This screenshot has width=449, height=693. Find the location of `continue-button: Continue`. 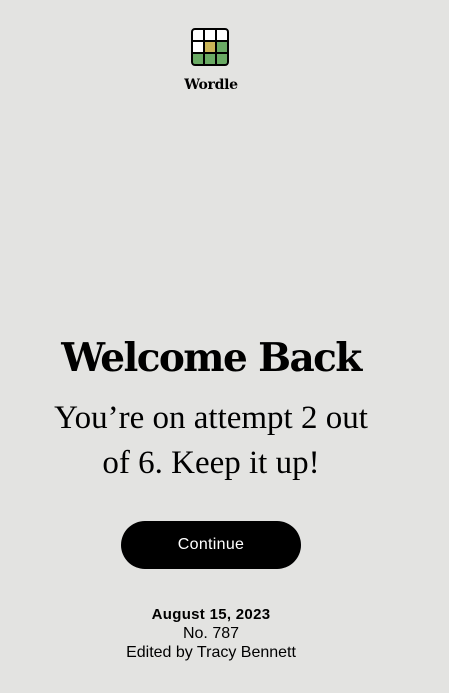

continue-button: Continue is located at coordinates (211, 545).